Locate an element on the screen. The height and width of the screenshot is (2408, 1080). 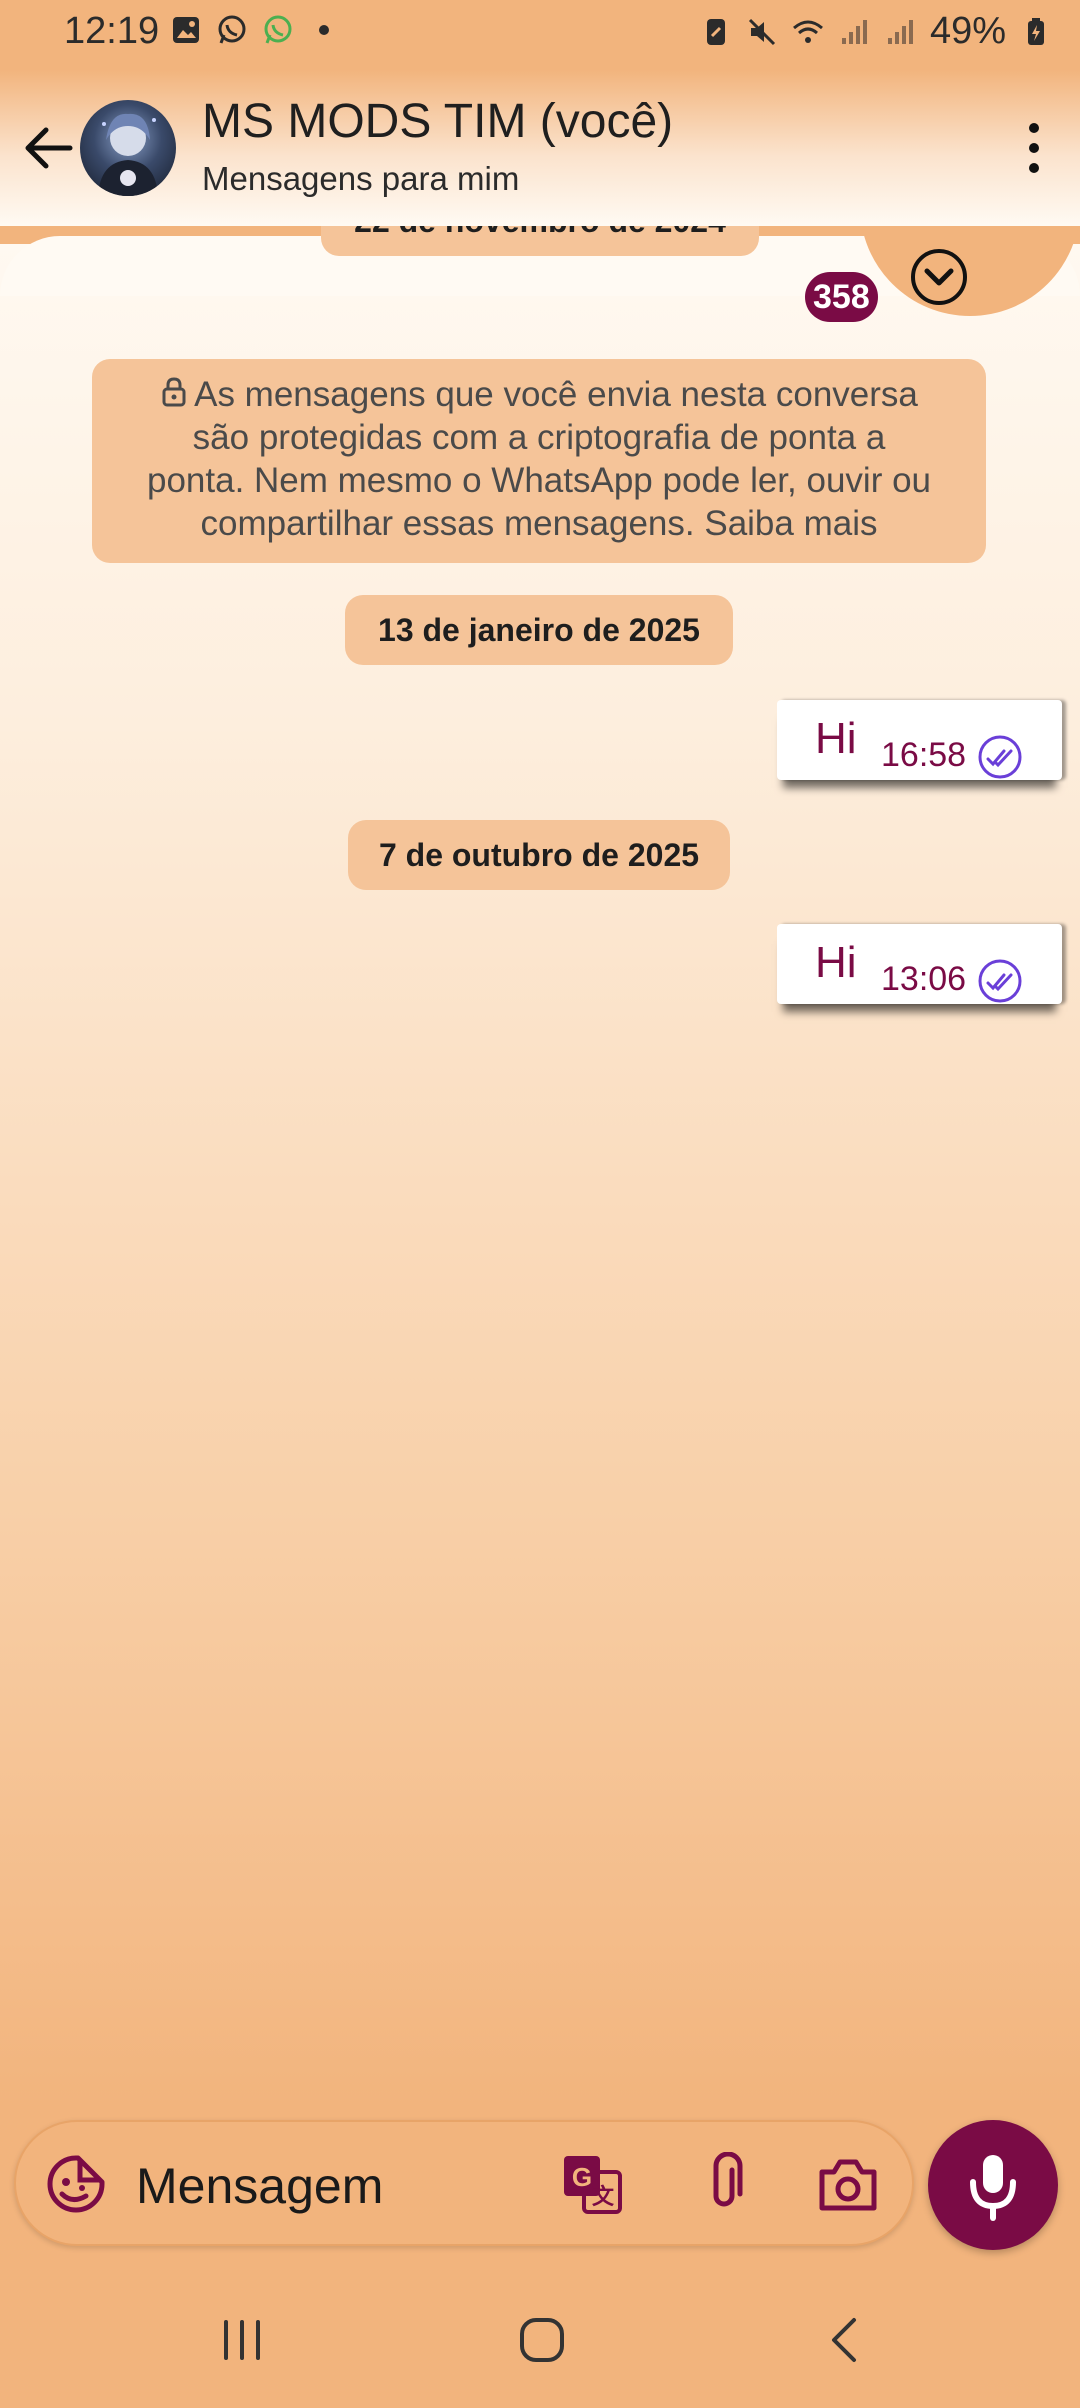
voice-record-button is located at coordinates (993, 2185).